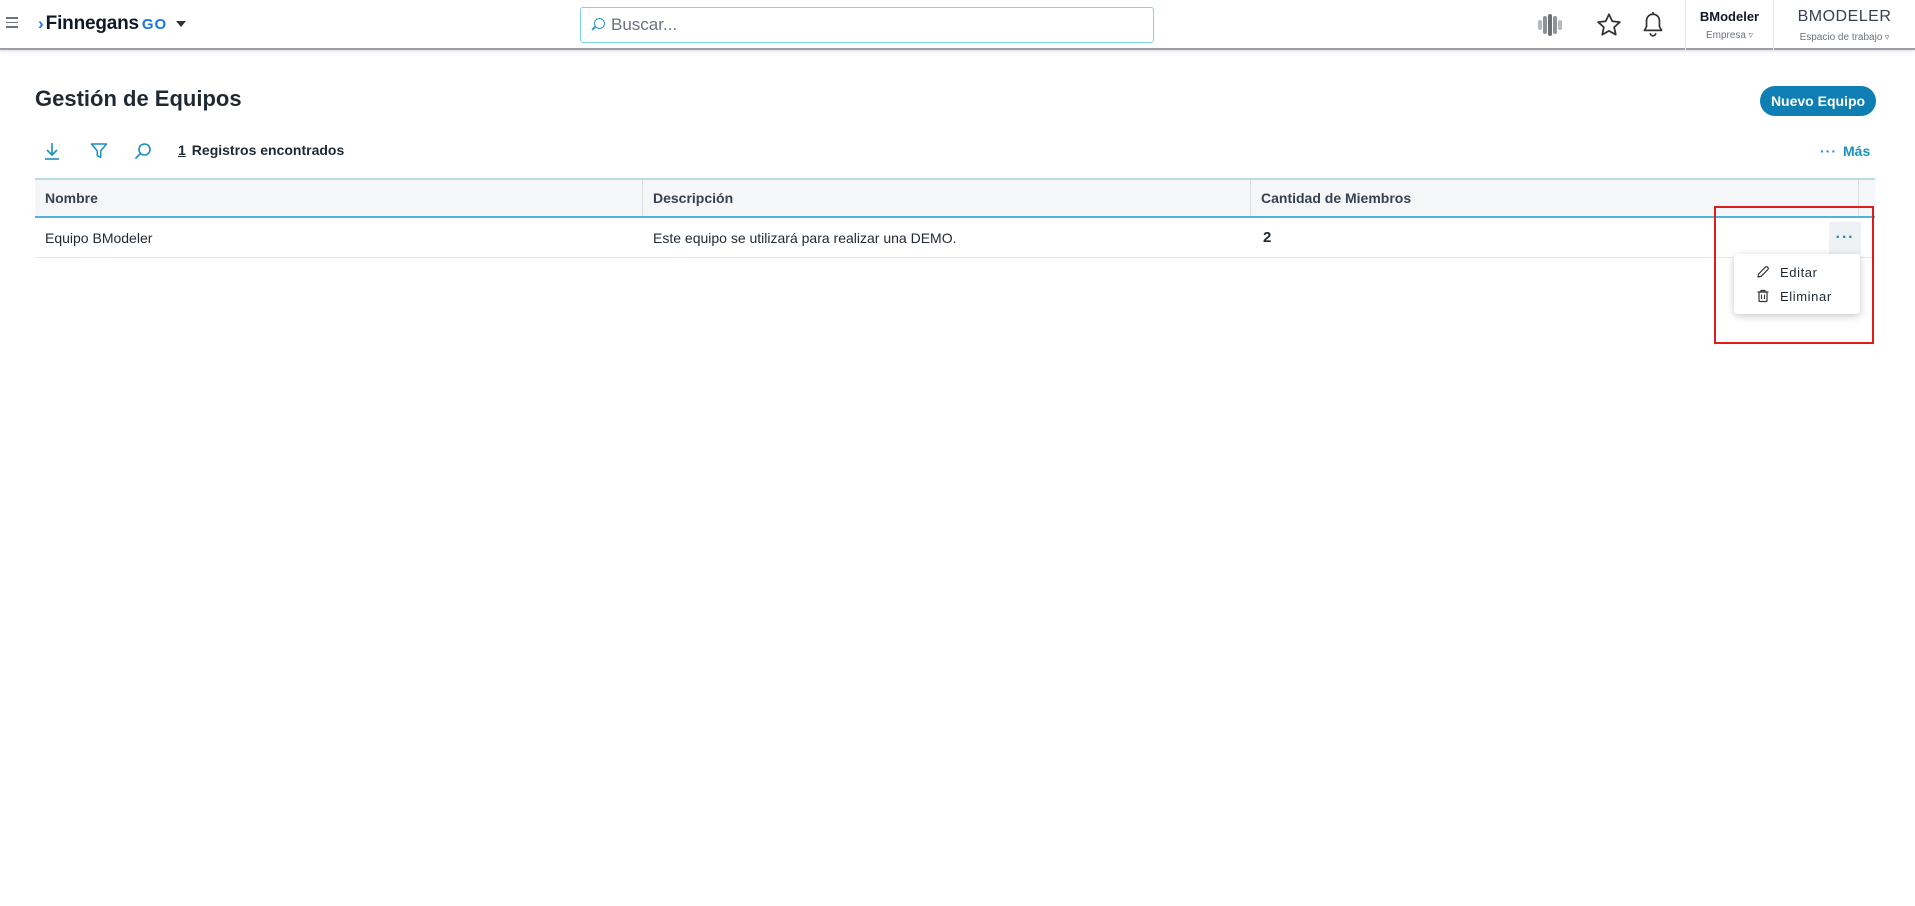  What do you see at coordinates (1806, 296) in the screenshot?
I see `menu-item-delete-label: Eliminar` at bounding box center [1806, 296].